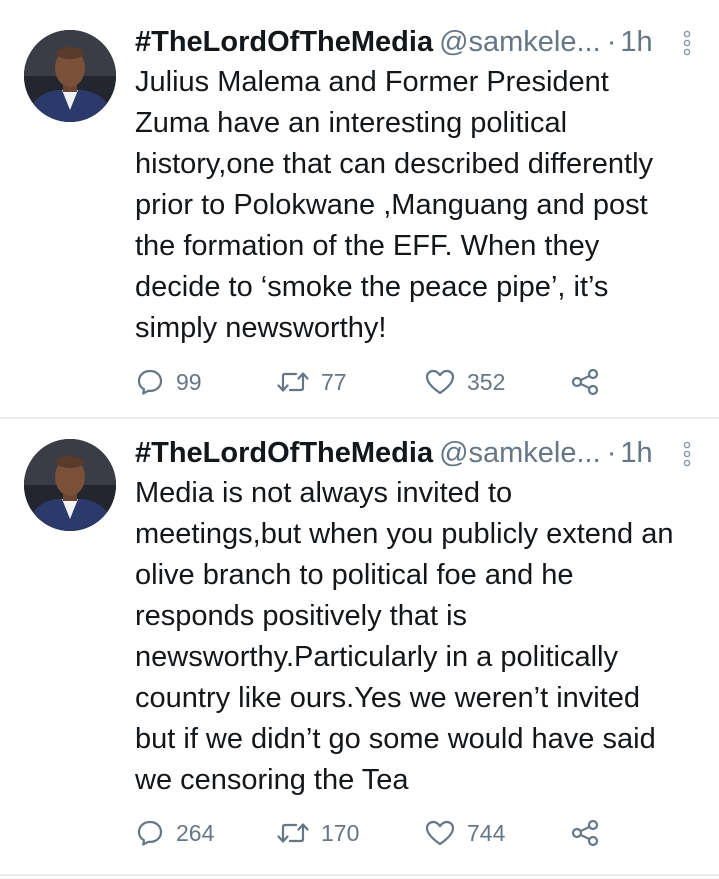  What do you see at coordinates (195, 832) in the screenshot?
I see `reply-count: 264` at bounding box center [195, 832].